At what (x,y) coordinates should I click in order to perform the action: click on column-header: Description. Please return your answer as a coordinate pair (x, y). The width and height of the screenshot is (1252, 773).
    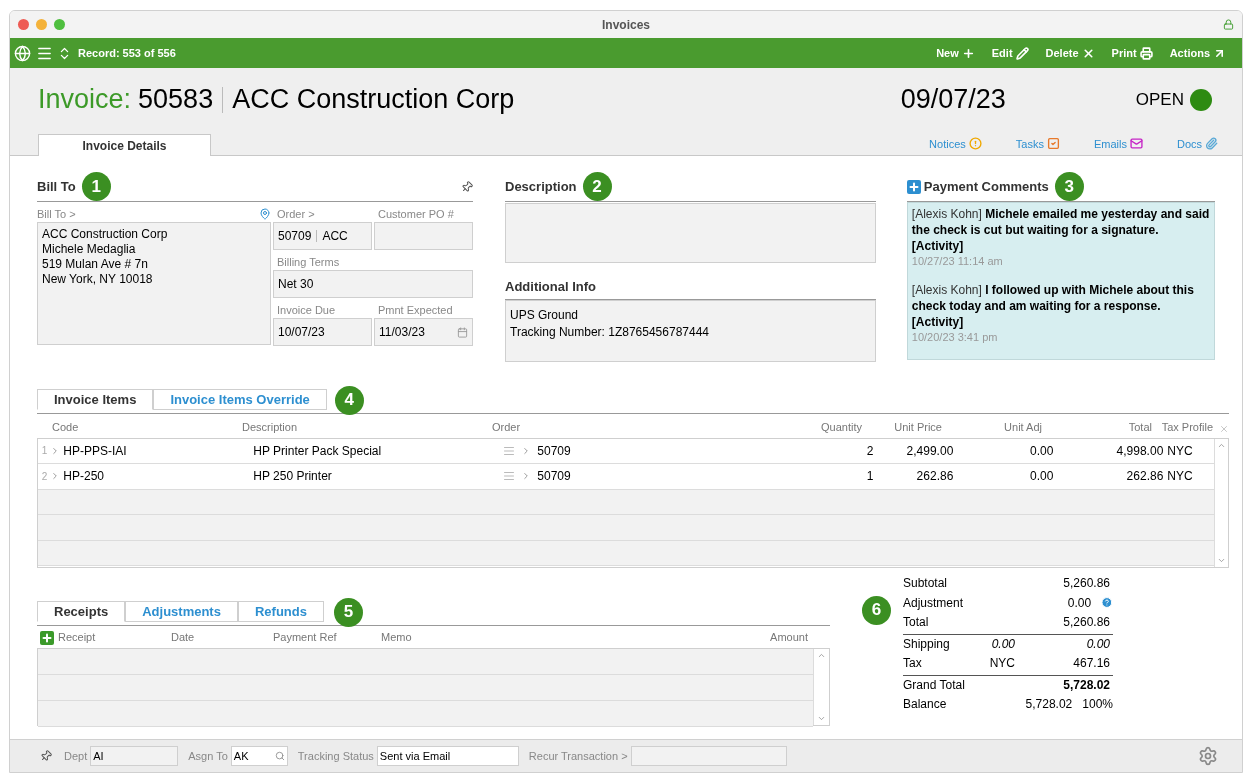
    Looking at the image, I should click on (270, 427).